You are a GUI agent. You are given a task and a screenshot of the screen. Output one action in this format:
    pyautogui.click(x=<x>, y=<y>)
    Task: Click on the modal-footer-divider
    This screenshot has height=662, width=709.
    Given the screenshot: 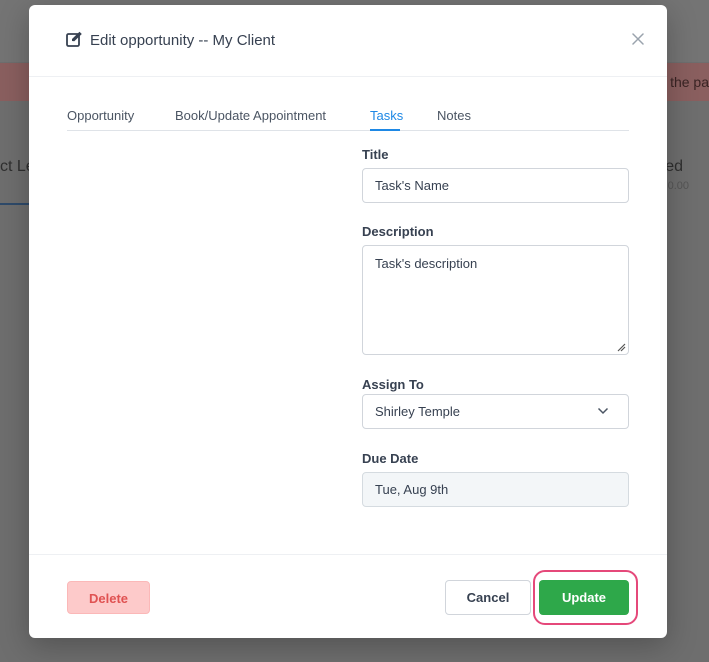 What is the action you would take?
    pyautogui.click(x=348, y=554)
    